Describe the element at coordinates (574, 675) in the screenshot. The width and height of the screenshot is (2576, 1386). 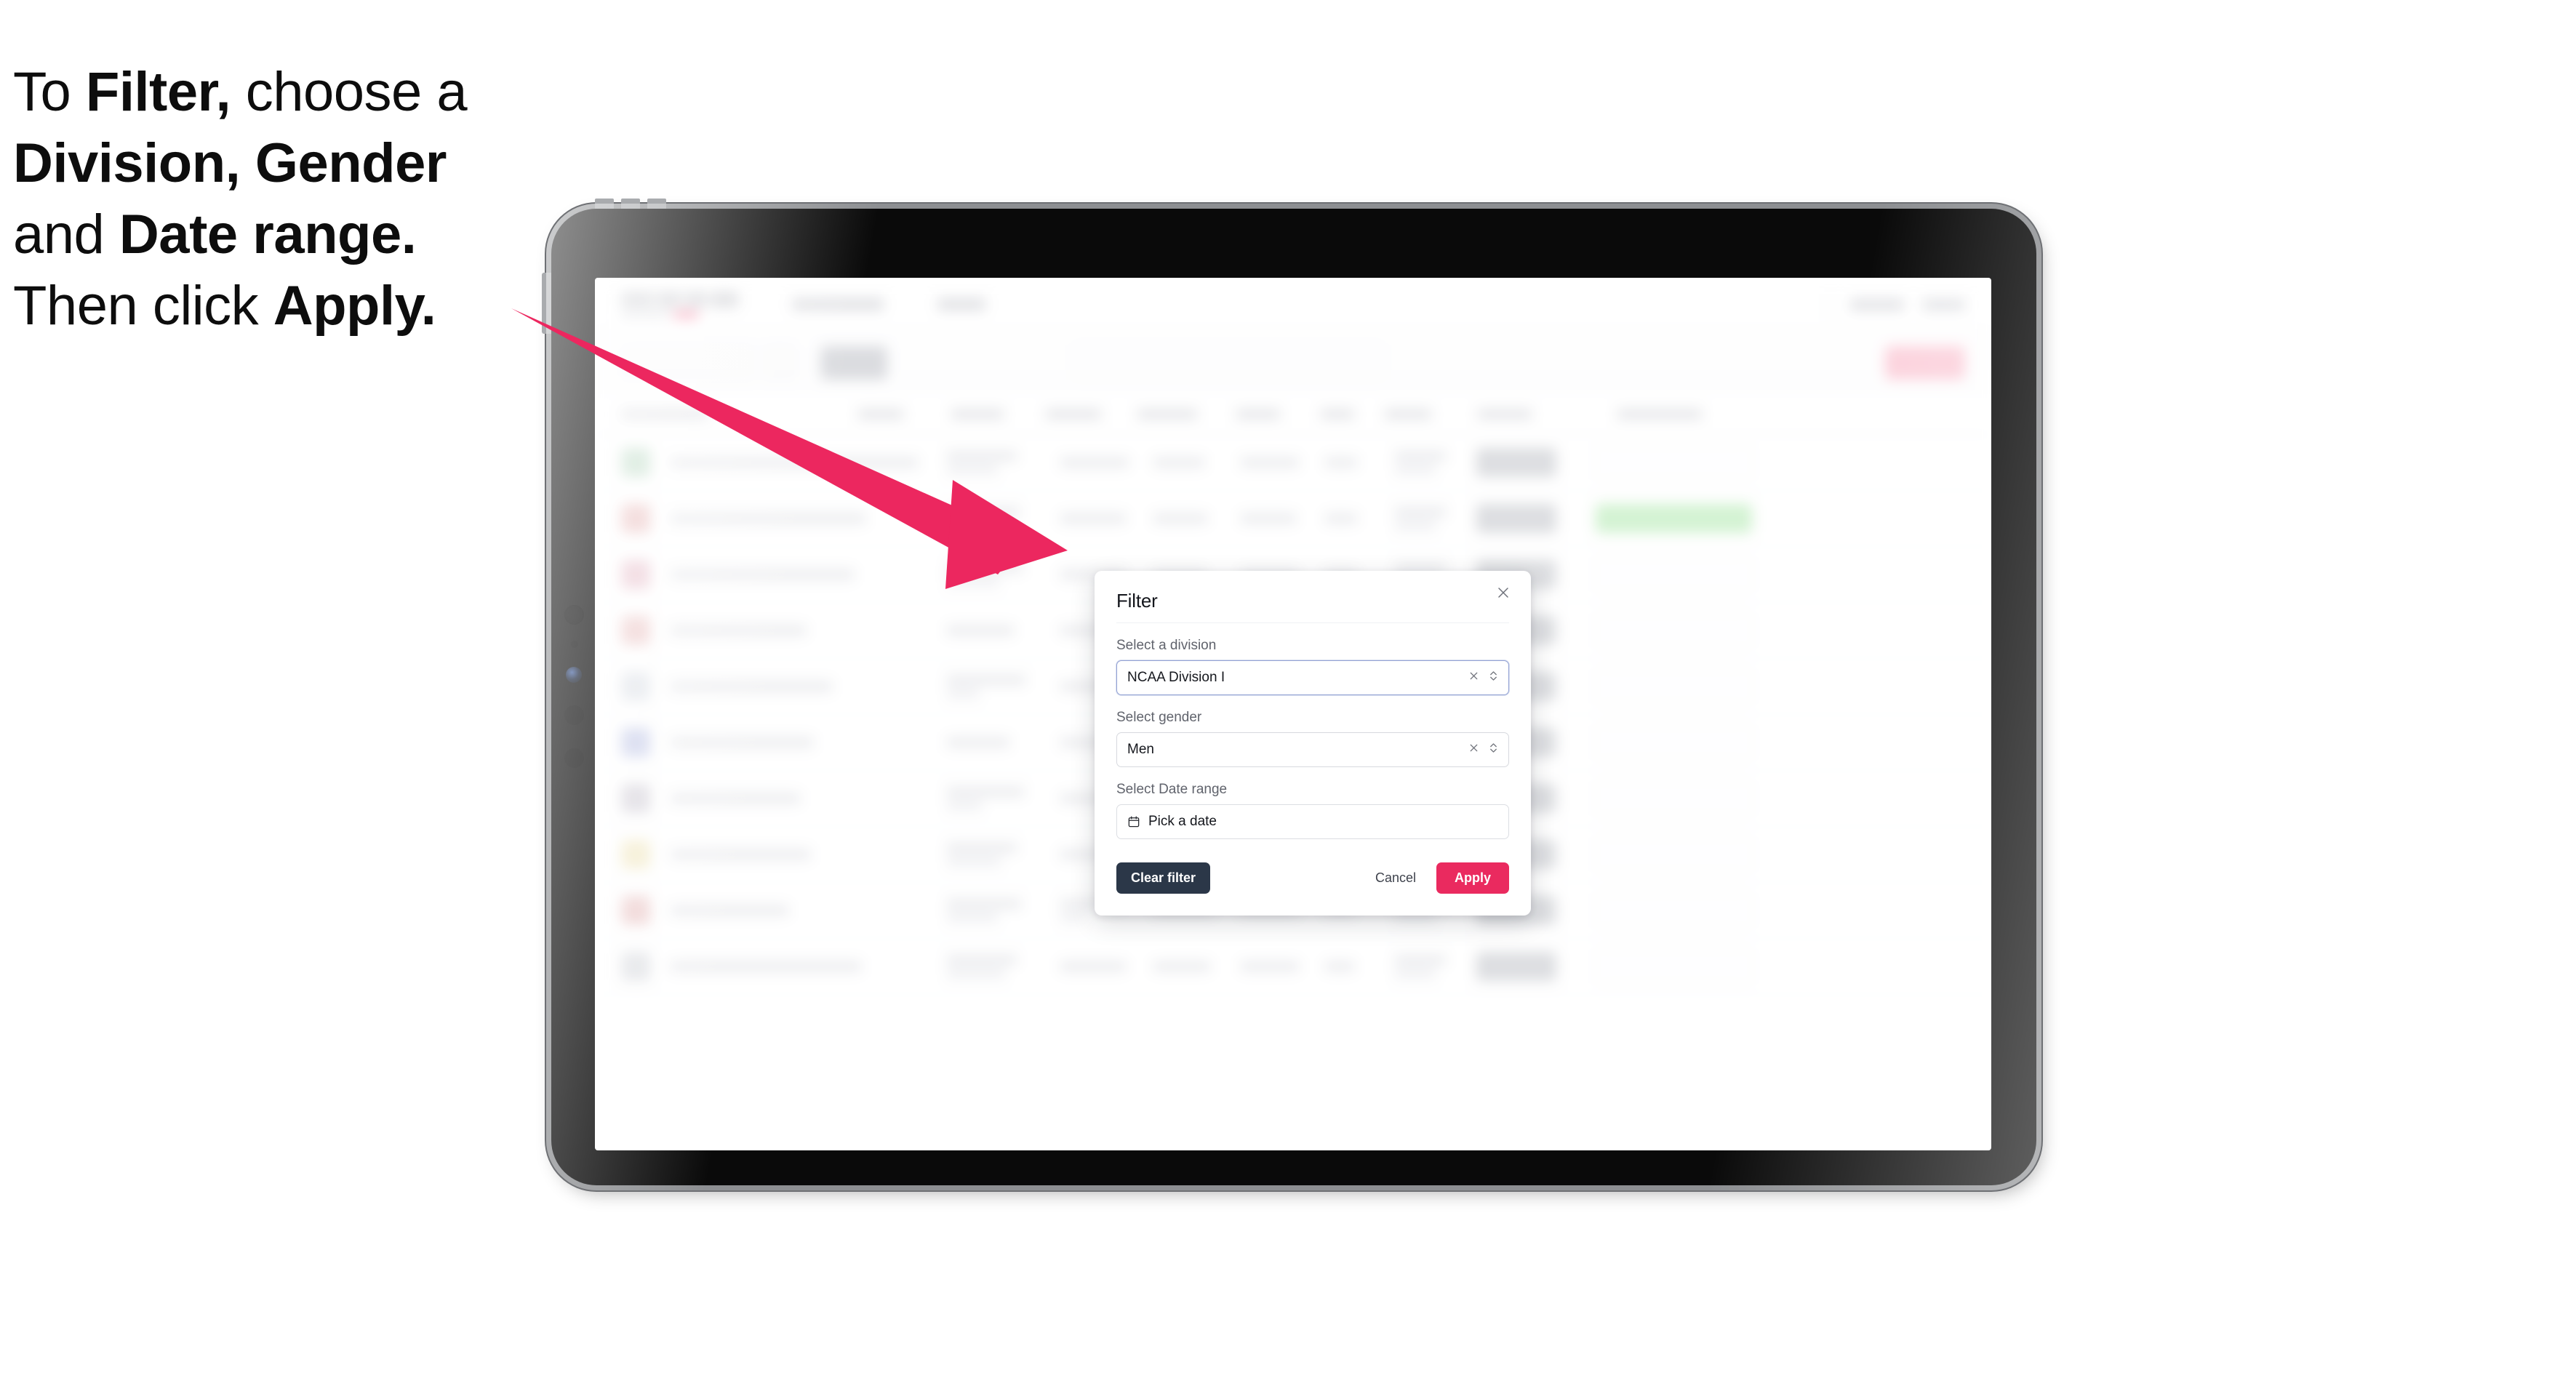
I see `front-camera-icon` at that location.